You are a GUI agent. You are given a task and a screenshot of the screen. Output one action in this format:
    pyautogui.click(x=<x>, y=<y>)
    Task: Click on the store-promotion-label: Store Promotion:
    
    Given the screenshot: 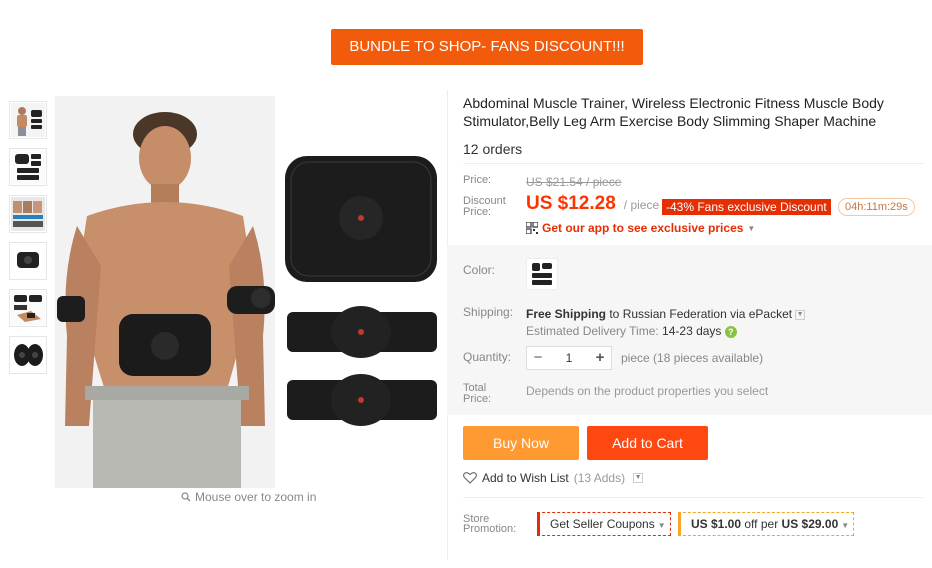 What is the action you would take?
    pyautogui.click(x=490, y=524)
    